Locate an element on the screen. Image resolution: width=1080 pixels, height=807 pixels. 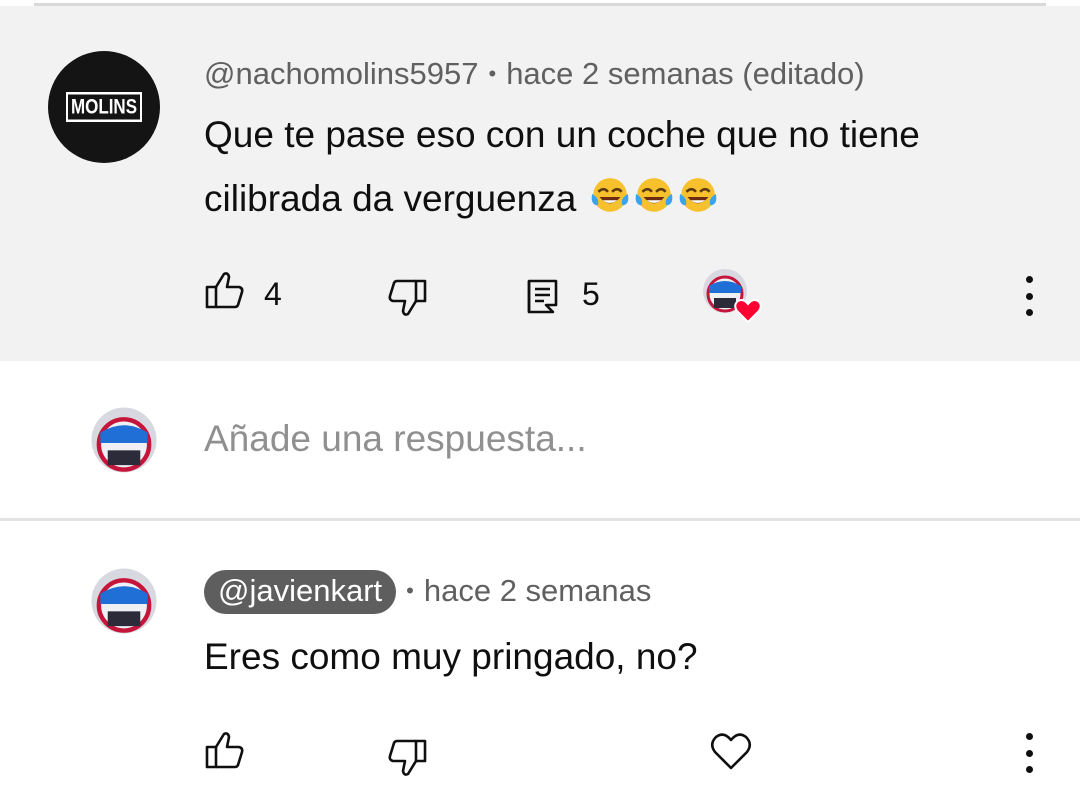
comment-text-line-2: cilibrada da verguenza is located at coordinates (562, 199).